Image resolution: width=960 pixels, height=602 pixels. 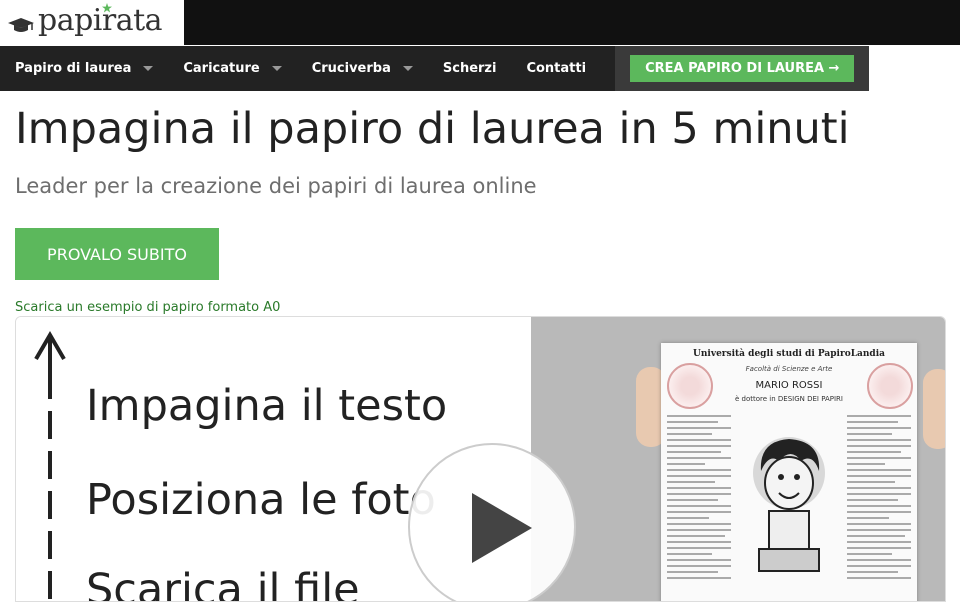 What do you see at coordinates (267, 406) in the screenshot?
I see `video-step-1: Impagina il testo` at bounding box center [267, 406].